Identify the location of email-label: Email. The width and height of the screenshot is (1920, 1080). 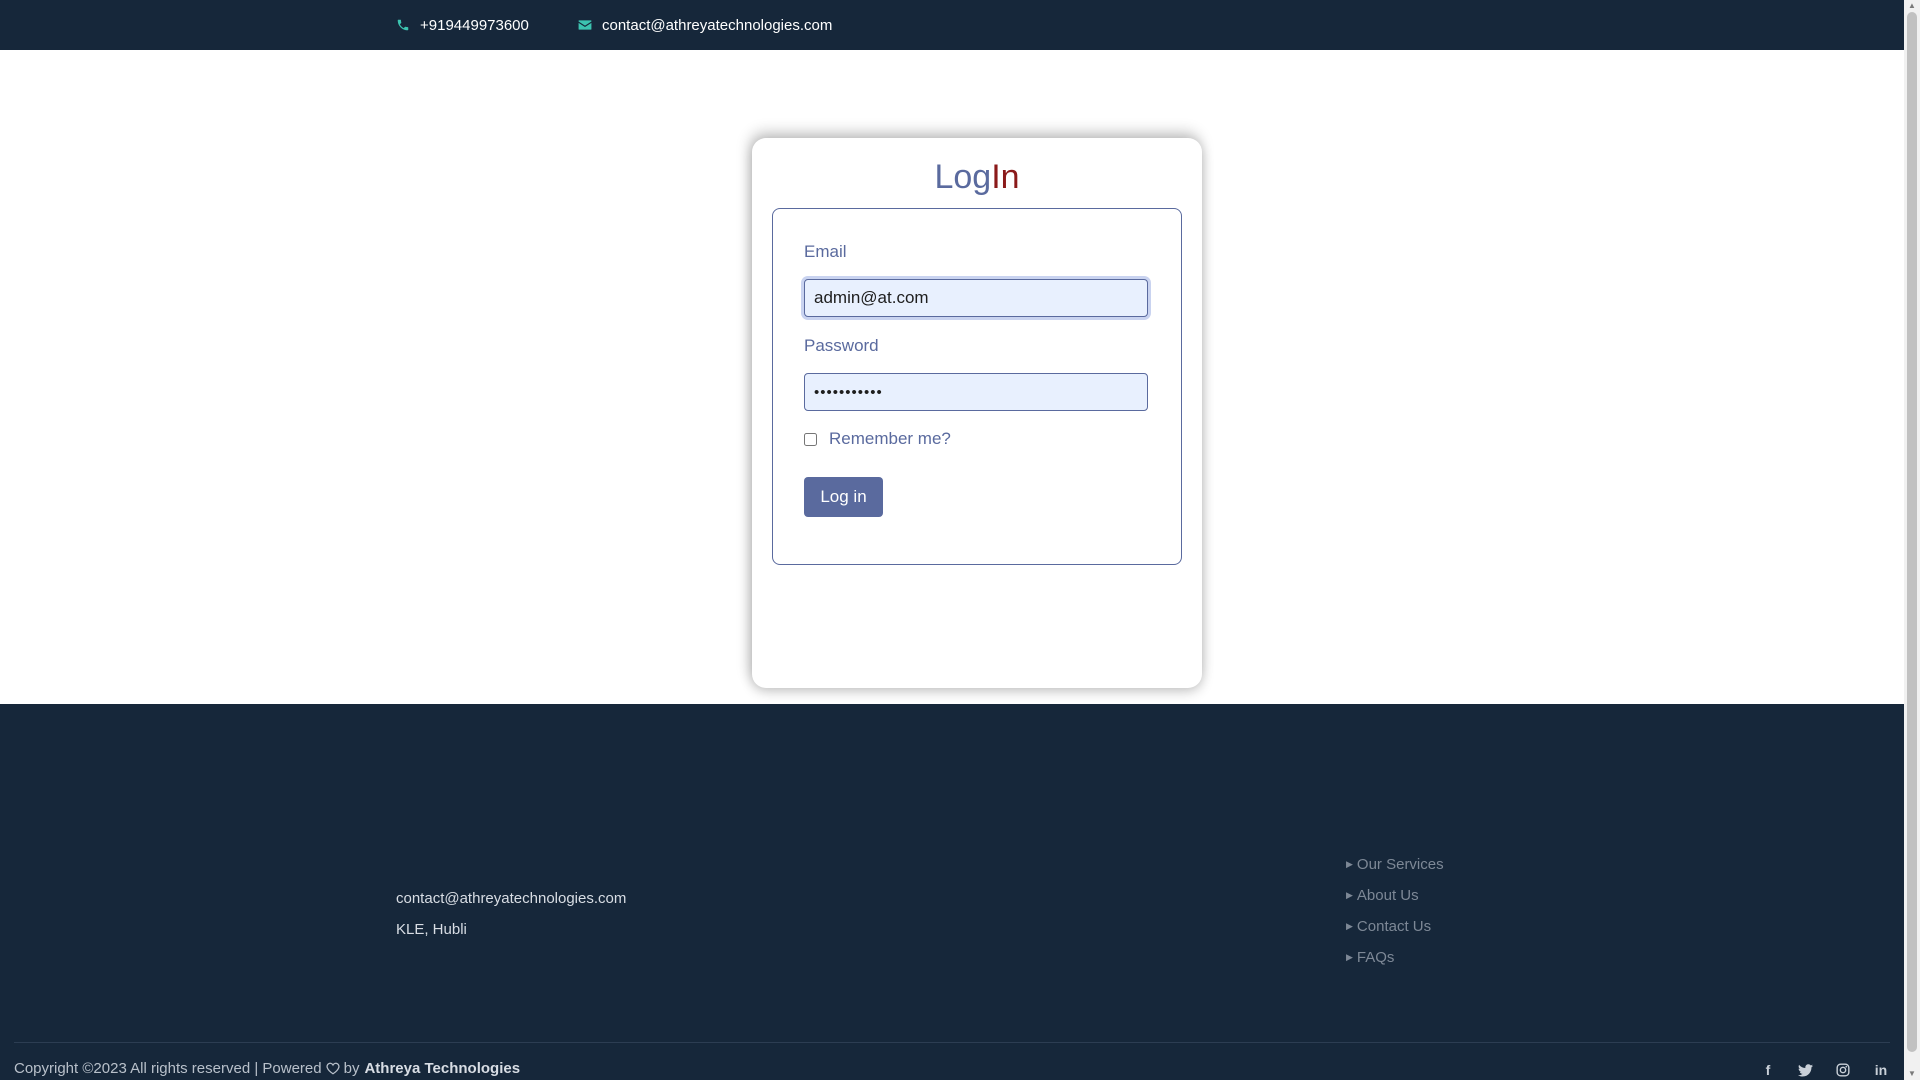
(825, 251).